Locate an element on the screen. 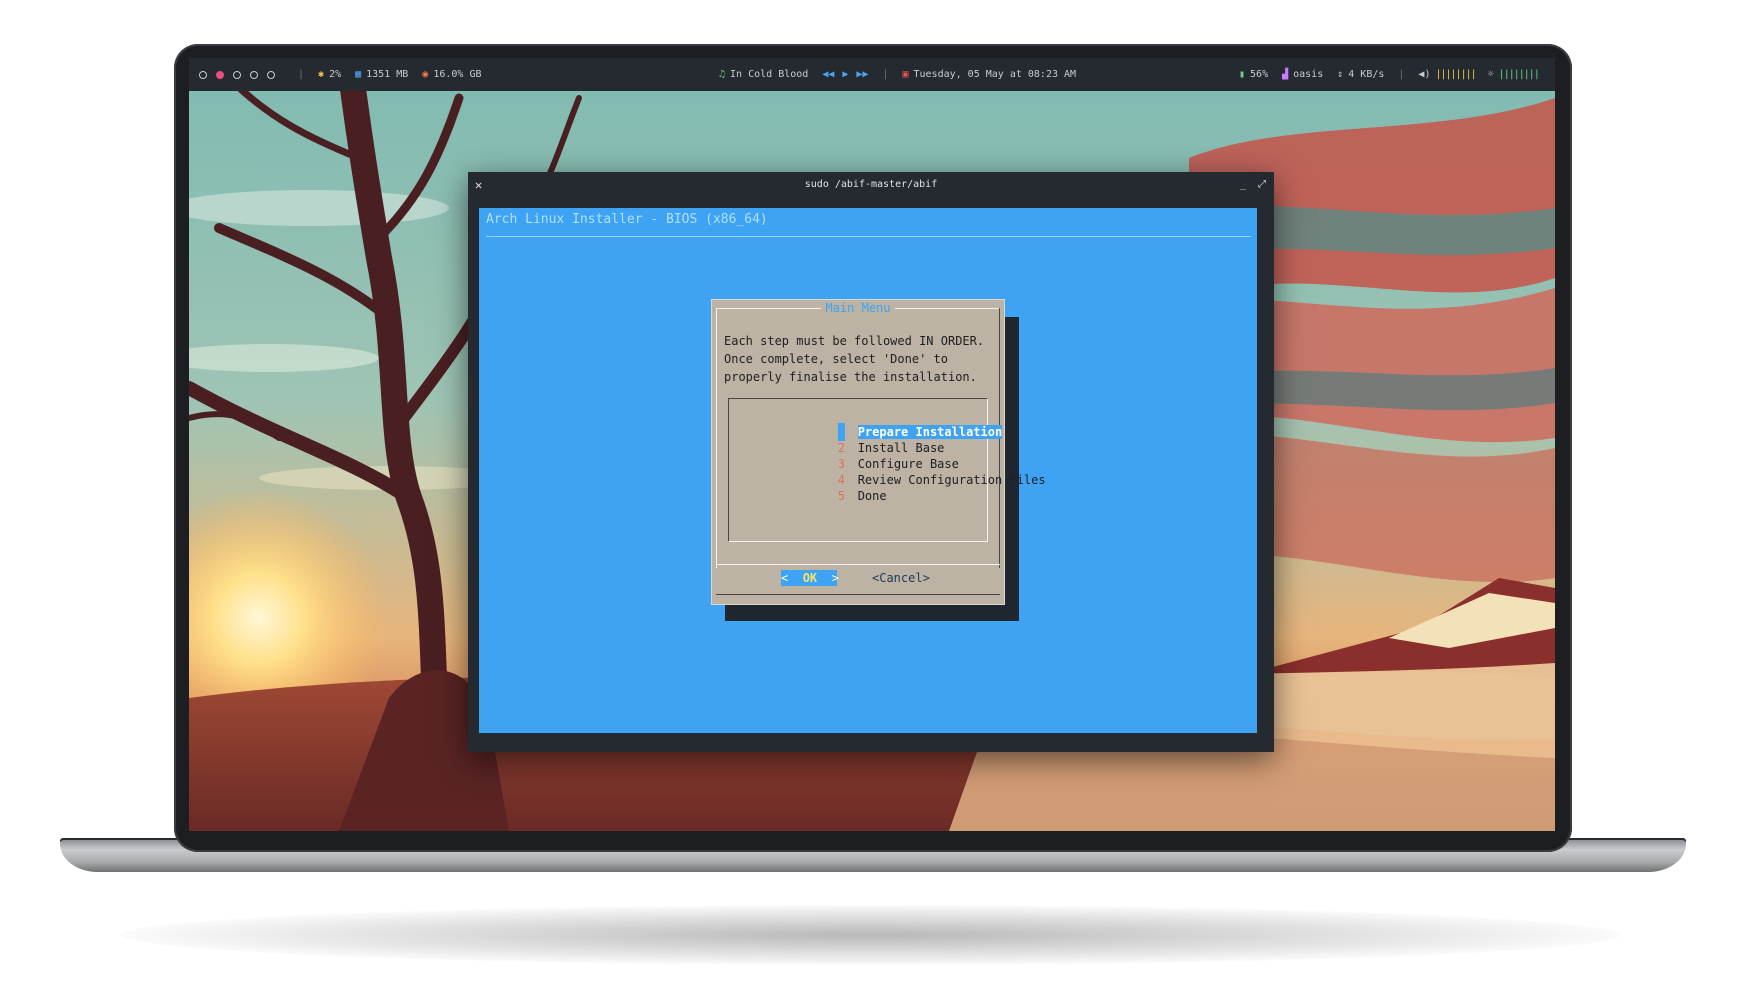  cpu-value: 2% is located at coordinates (335, 74).